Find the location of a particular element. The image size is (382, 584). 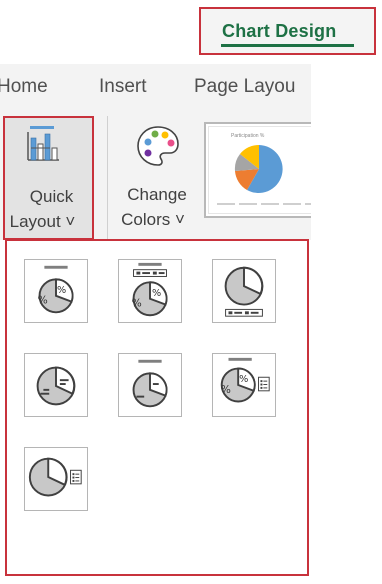

layout-3-icon is located at coordinates (244, 291).